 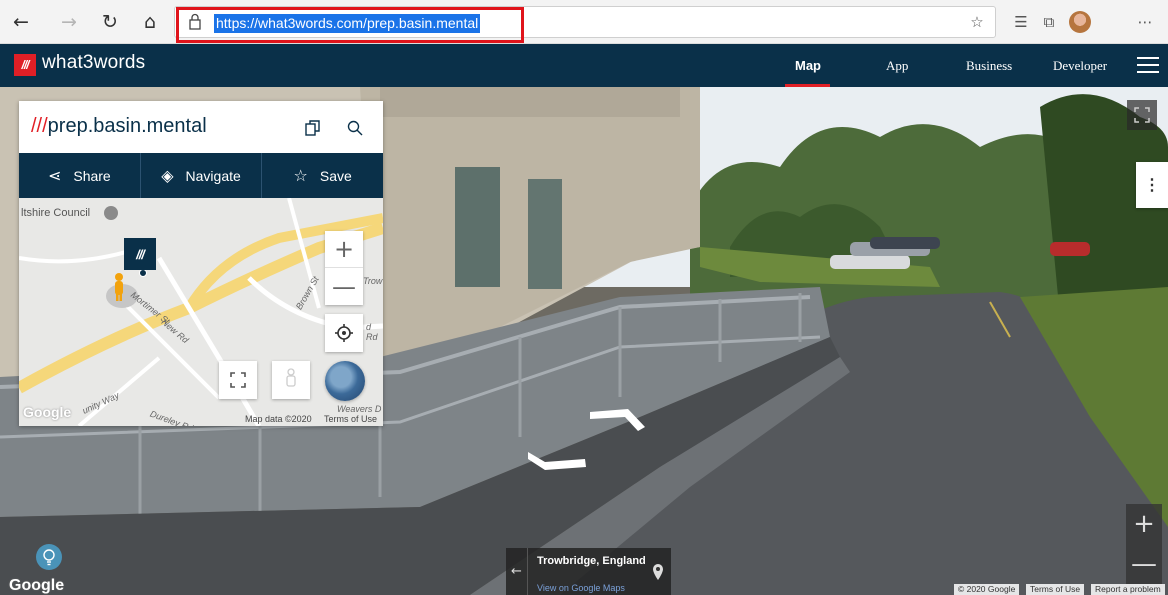 I want to click on map-road-label: d Rd, so click(x=372, y=332).